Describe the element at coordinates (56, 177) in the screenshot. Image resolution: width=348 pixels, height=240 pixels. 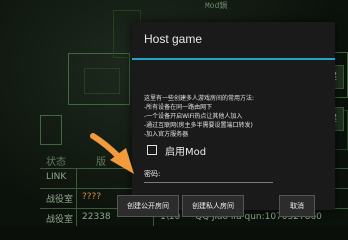
I see `row-status: LINK` at that location.